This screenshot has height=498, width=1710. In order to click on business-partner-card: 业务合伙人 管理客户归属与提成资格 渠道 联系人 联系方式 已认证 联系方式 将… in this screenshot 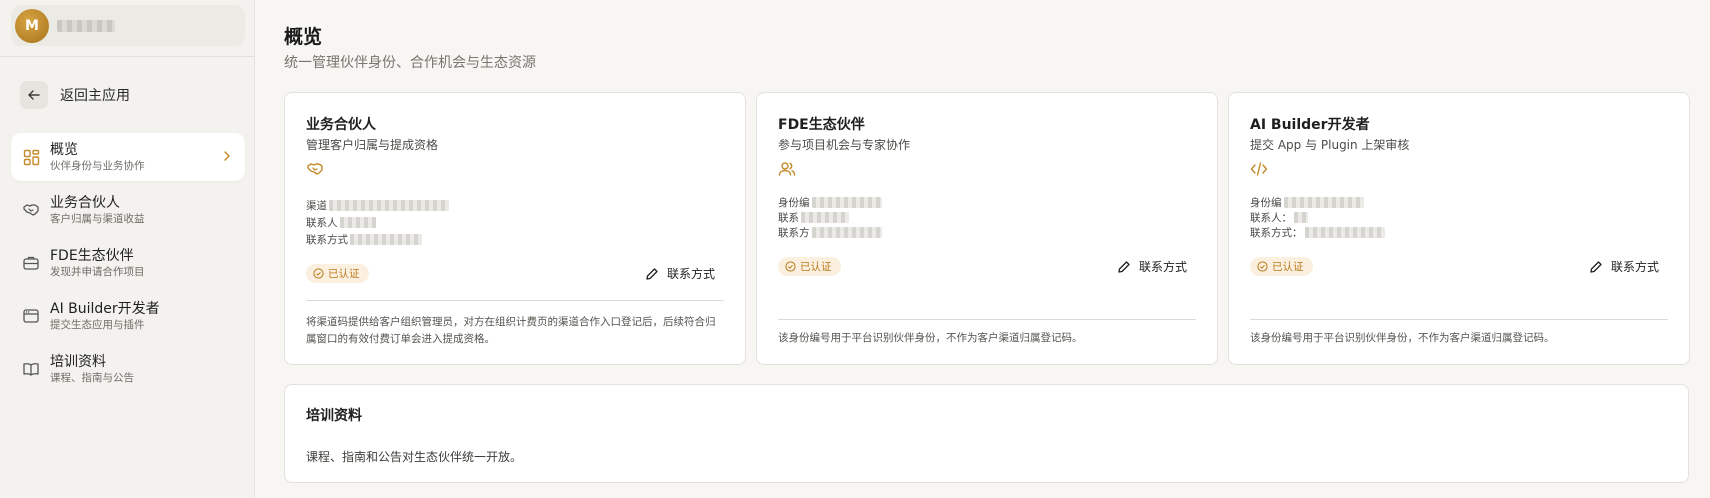, I will do `click(515, 228)`.